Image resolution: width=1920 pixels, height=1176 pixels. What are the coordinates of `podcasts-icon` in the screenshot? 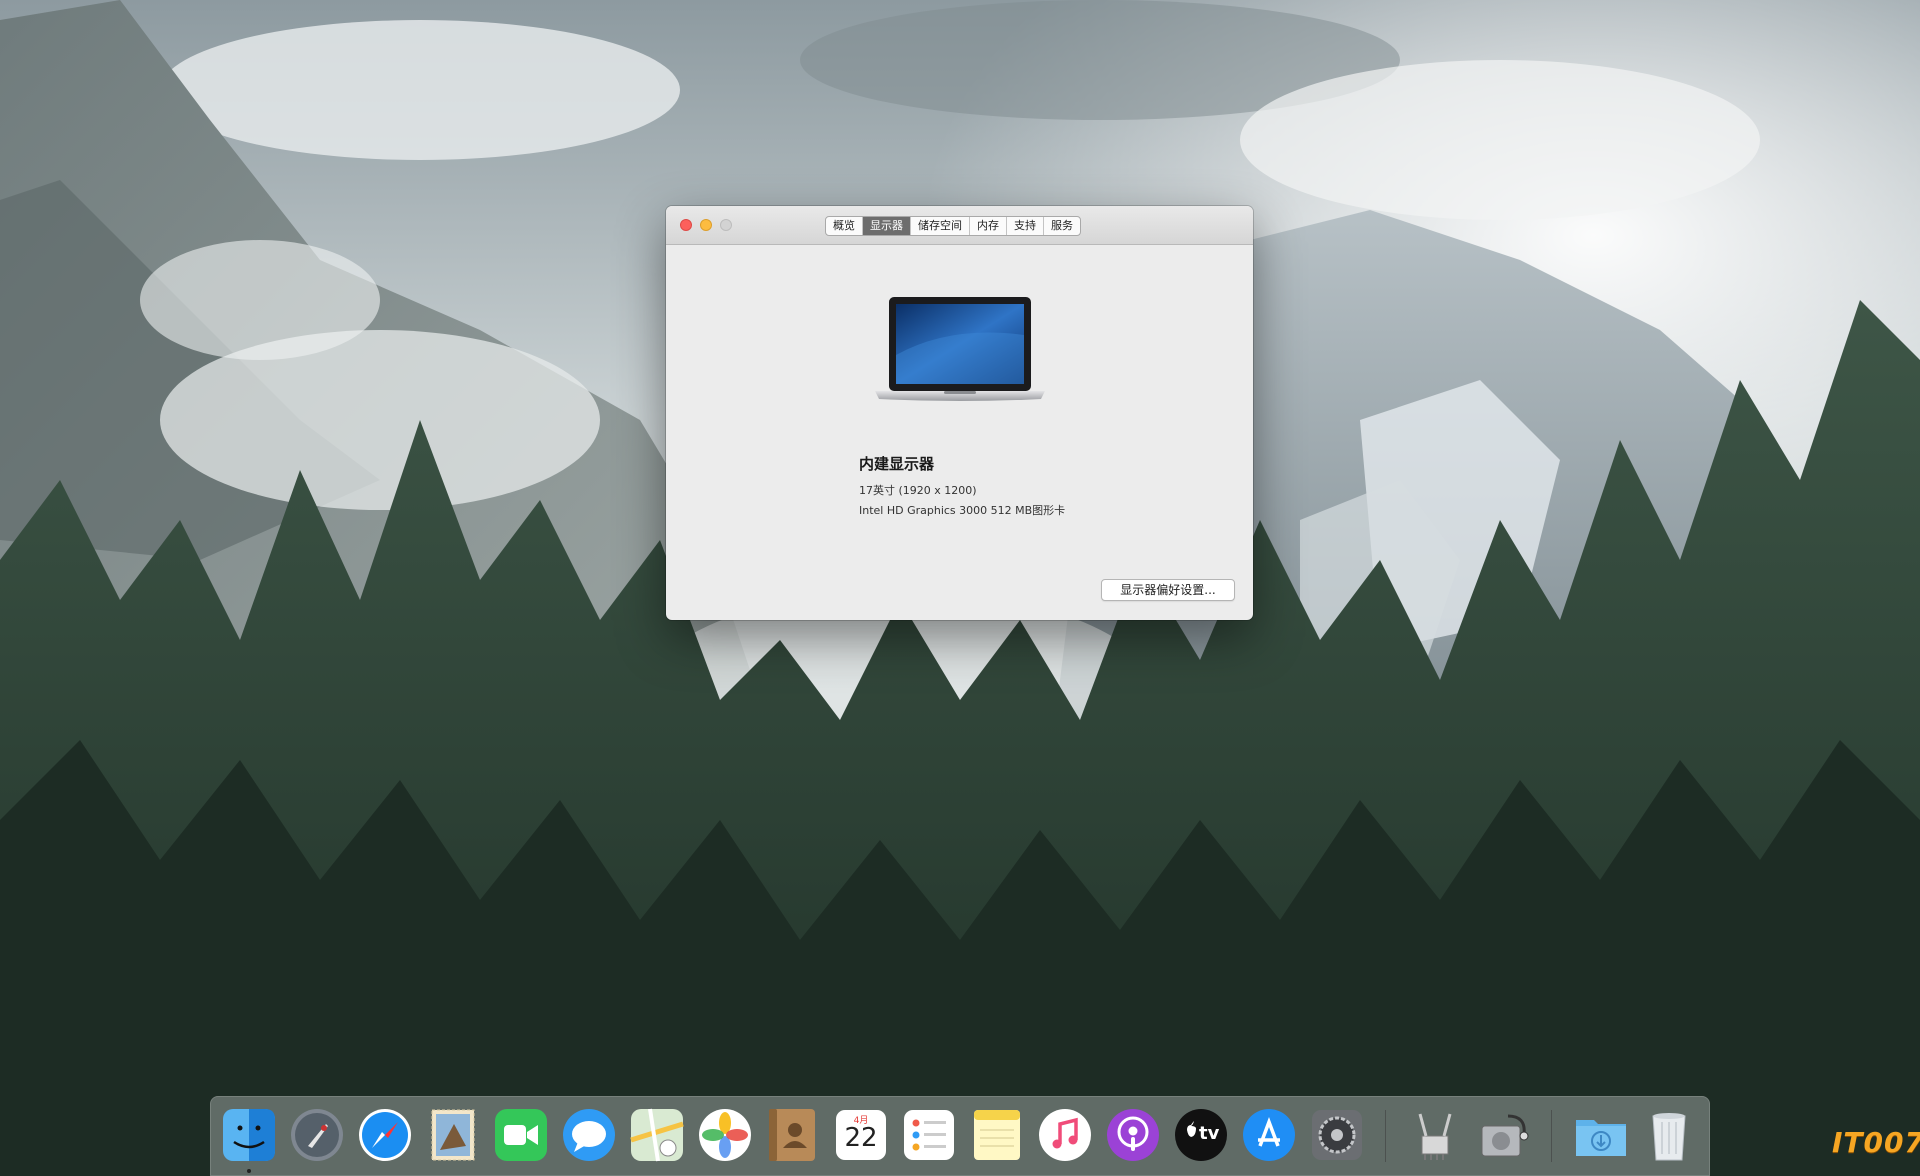 It's located at (1133, 1135).